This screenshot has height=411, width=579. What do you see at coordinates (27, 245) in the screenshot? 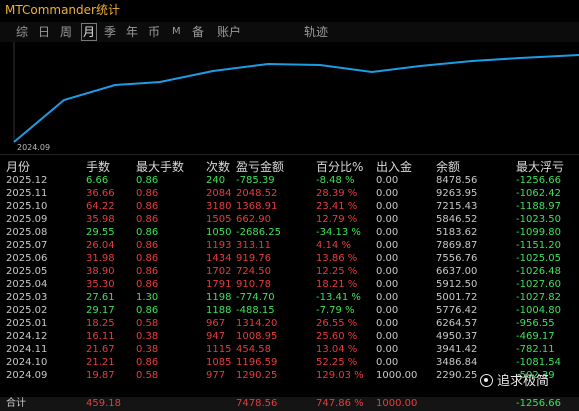
I see `cell-month: 2025.07` at bounding box center [27, 245].